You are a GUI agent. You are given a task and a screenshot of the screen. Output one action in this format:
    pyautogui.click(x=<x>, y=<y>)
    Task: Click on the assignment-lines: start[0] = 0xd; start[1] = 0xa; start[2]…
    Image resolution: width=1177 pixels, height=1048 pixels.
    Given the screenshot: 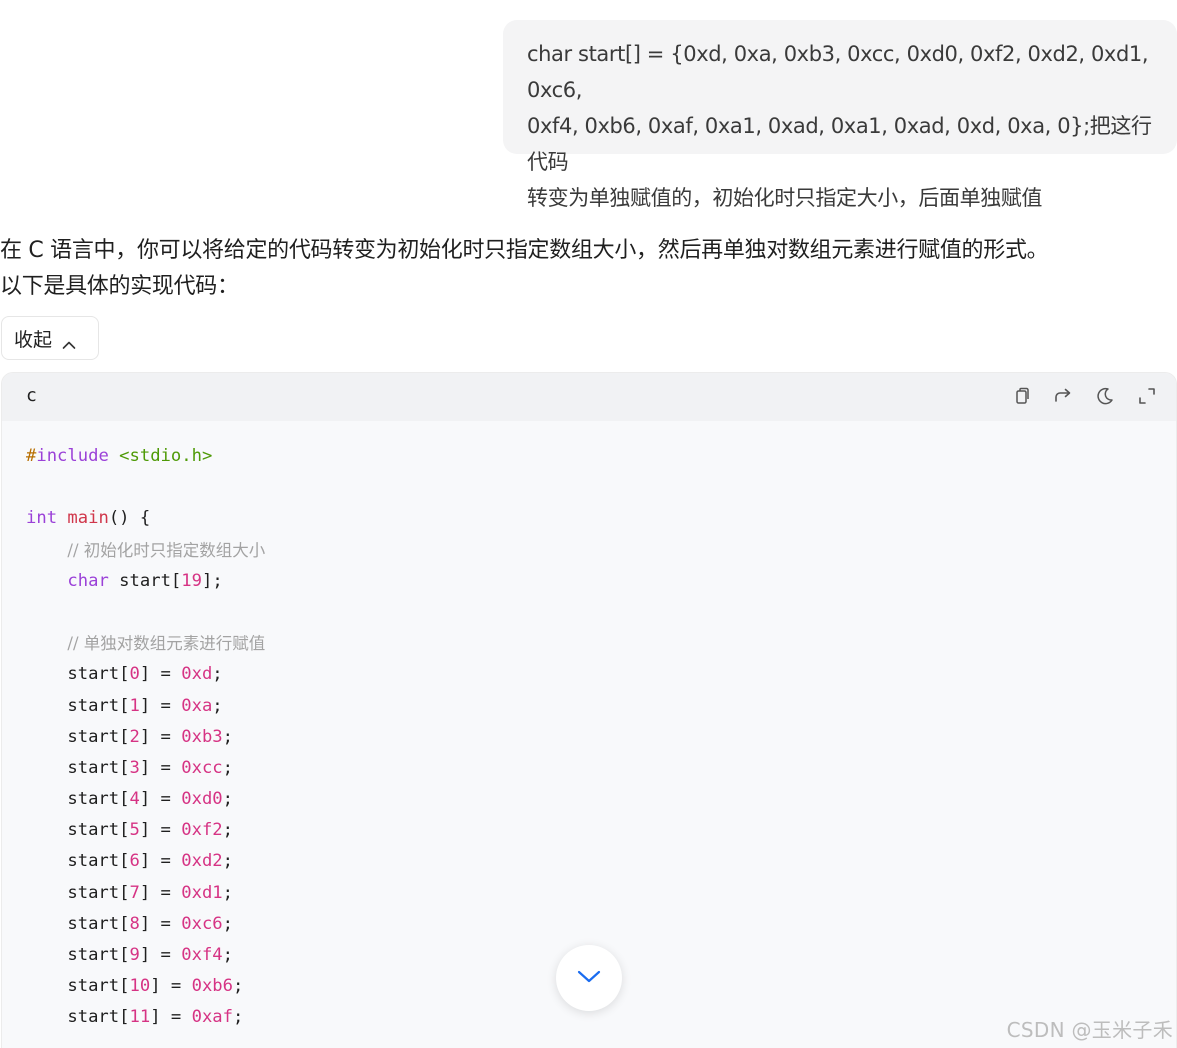 What is the action you would take?
    pyautogui.click(x=145, y=846)
    